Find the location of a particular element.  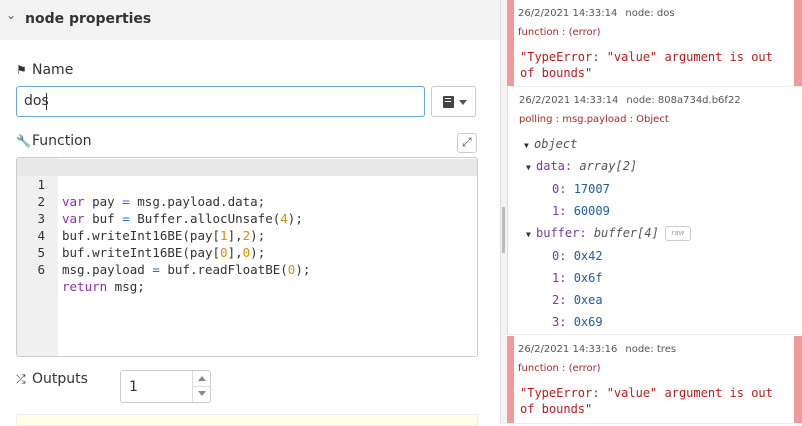

message-meta: 26/2/2021 14:33:14 node: dos is located at coordinates (596, 13).